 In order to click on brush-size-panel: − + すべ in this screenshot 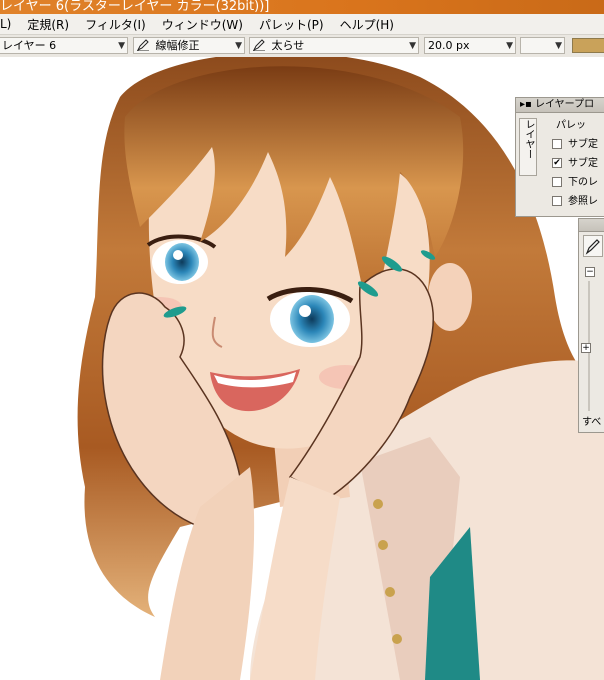, I will do `click(591, 325)`.